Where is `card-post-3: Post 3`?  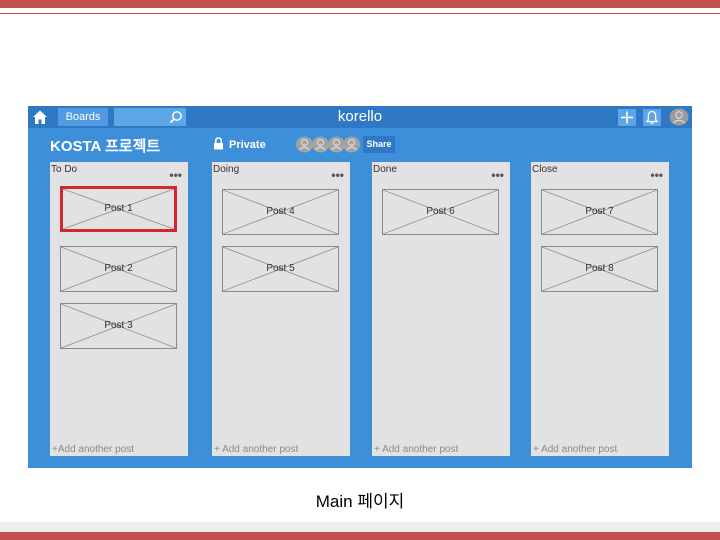
card-post-3: Post 3 is located at coordinates (118, 326).